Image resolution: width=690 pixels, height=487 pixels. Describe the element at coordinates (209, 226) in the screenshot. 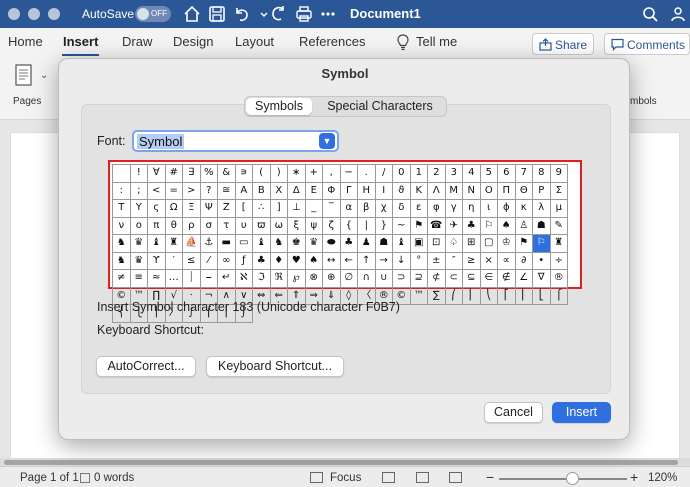

I see `symbol-cell: σ` at that location.